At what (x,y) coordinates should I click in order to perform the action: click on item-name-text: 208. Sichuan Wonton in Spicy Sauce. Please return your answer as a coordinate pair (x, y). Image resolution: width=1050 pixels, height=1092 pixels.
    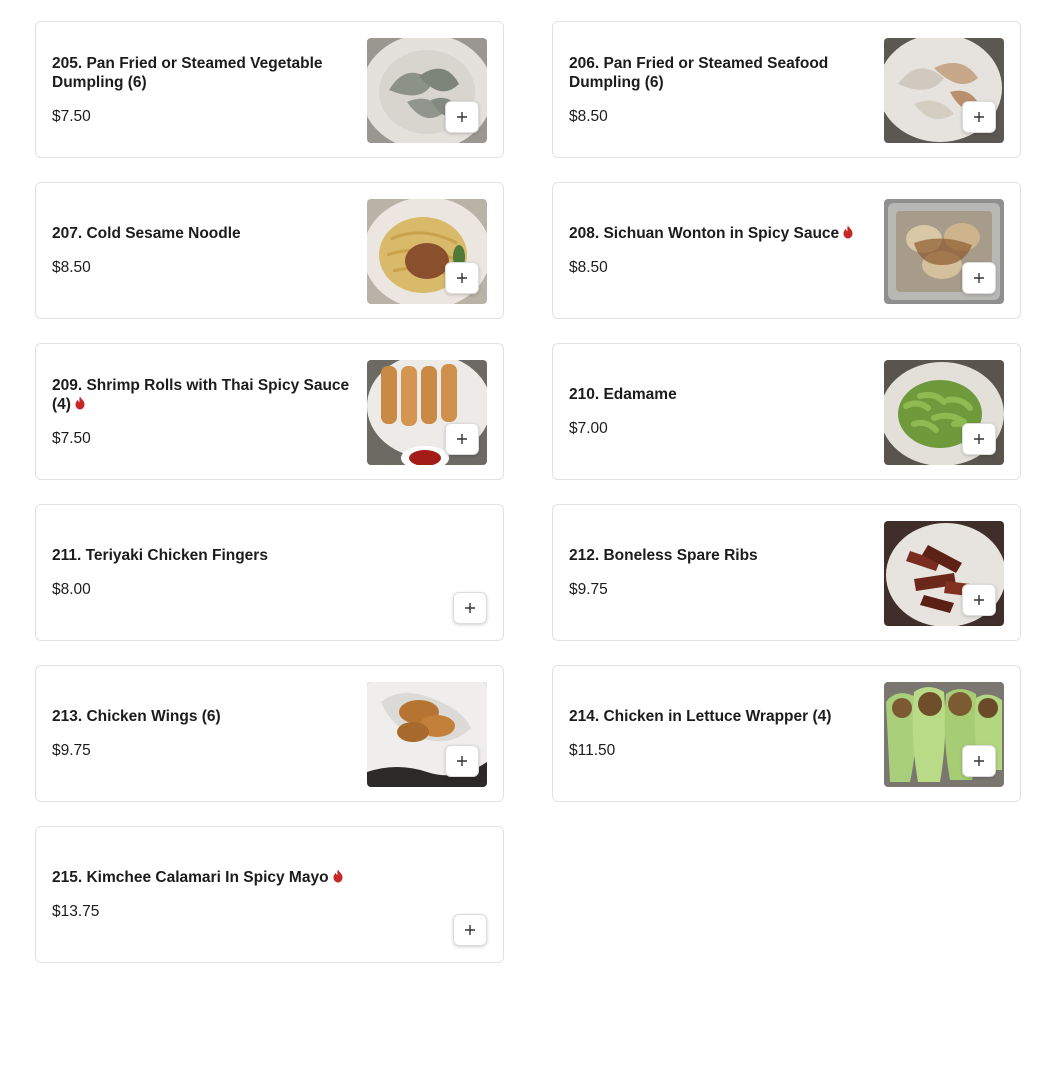
    Looking at the image, I should click on (704, 234).